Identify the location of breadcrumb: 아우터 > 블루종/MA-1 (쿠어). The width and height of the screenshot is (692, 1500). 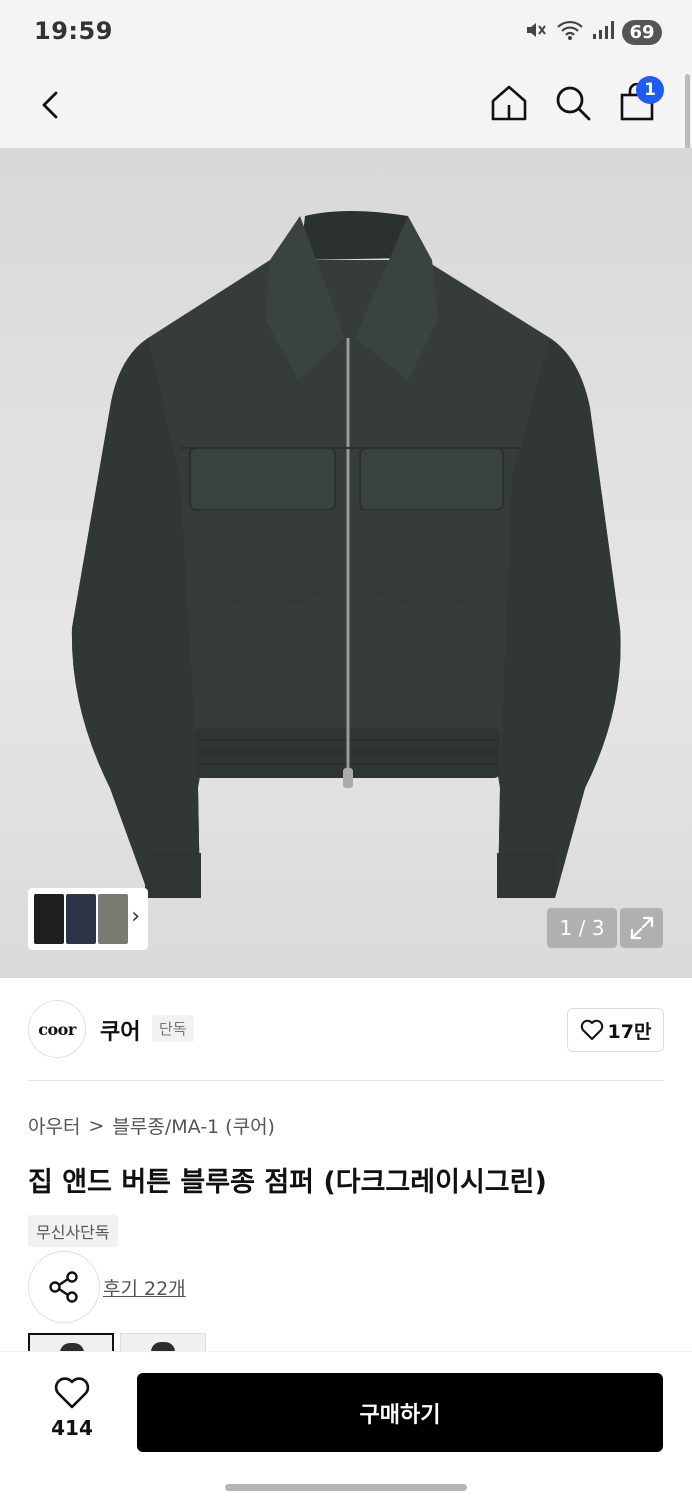
(151, 1125).